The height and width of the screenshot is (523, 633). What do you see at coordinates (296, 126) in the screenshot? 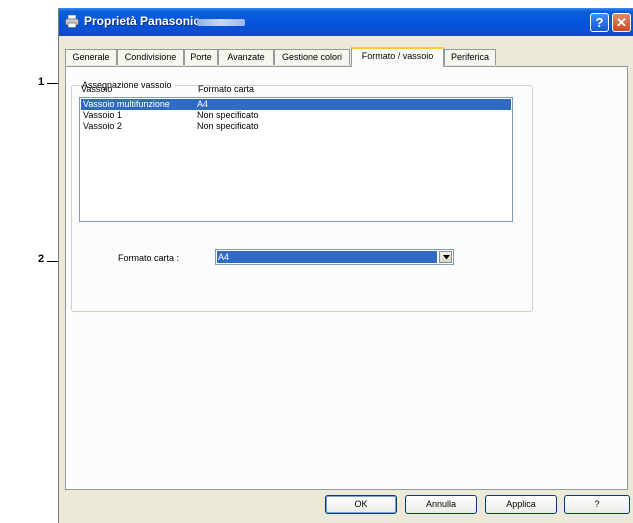
I see `list-item: Vassoio 2 Non specificato` at bounding box center [296, 126].